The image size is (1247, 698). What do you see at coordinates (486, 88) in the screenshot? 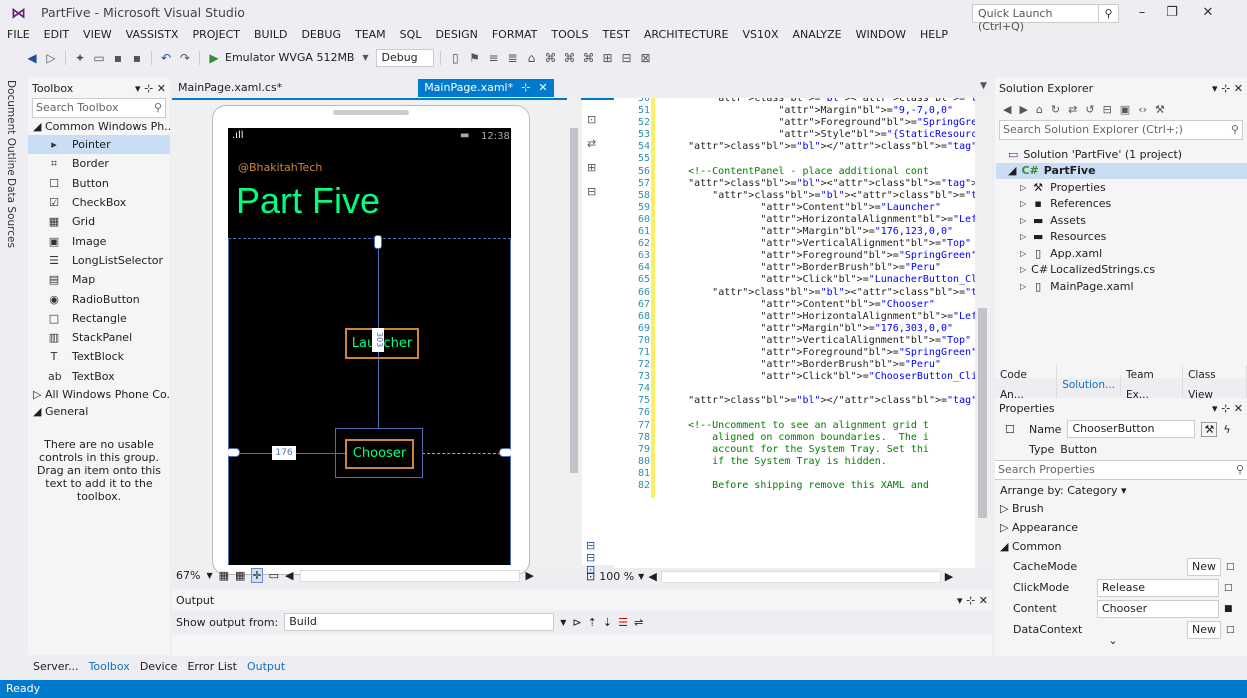
I see `tab-mainpage-xaml: MainPage.xaml* ⊹ ✕` at bounding box center [486, 88].